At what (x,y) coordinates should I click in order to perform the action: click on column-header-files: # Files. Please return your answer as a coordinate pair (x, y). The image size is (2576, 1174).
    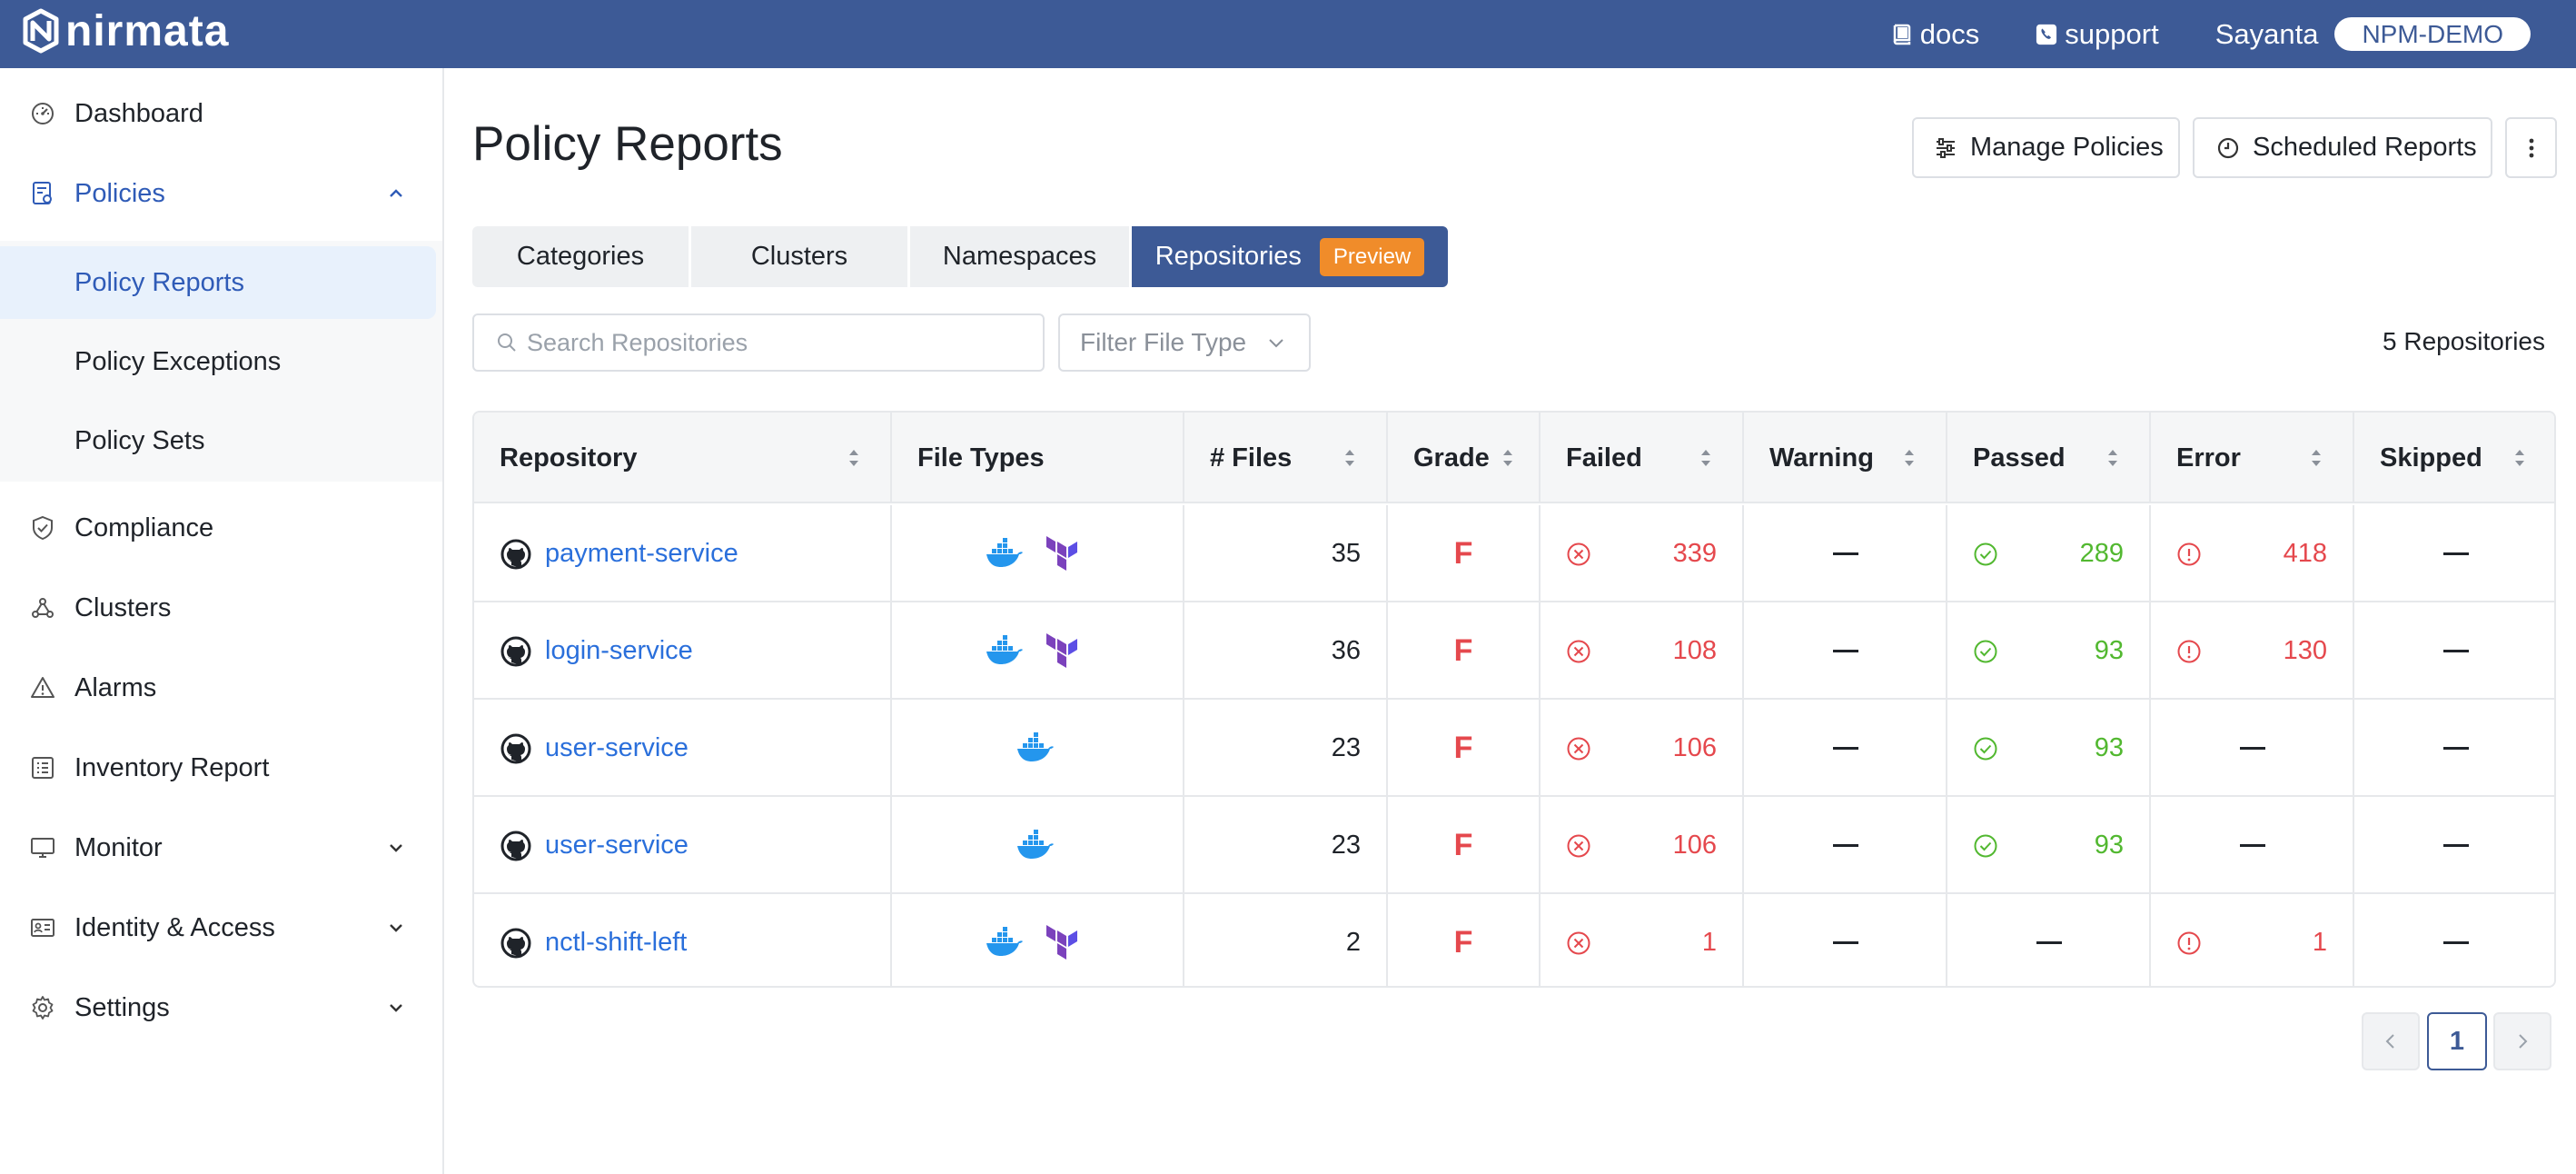
    Looking at the image, I should click on (1286, 458).